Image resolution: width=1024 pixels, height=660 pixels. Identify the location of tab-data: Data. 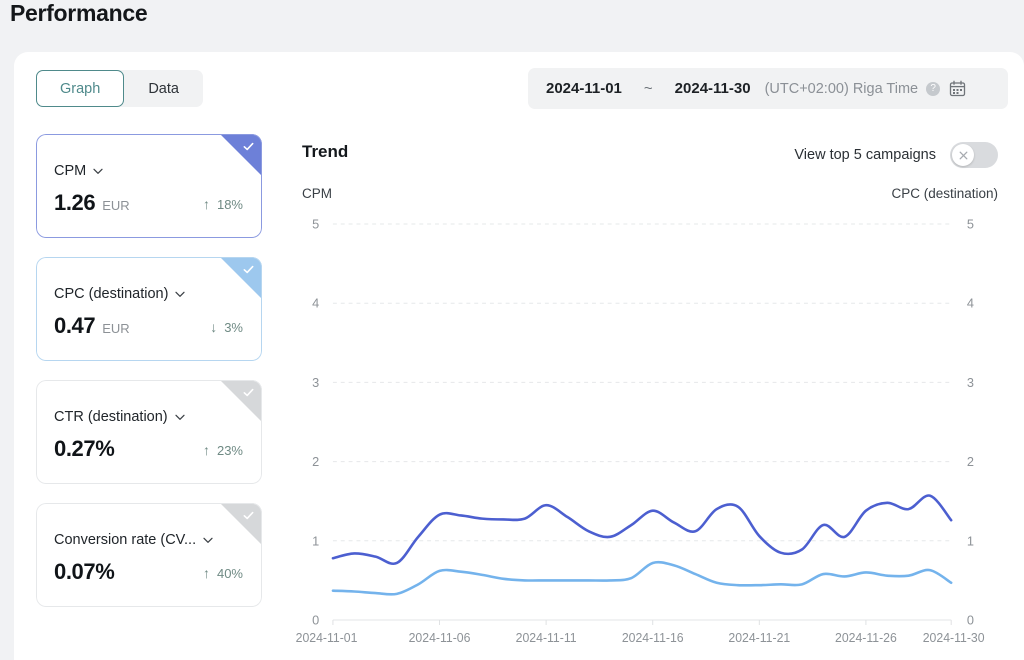
(163, 88).